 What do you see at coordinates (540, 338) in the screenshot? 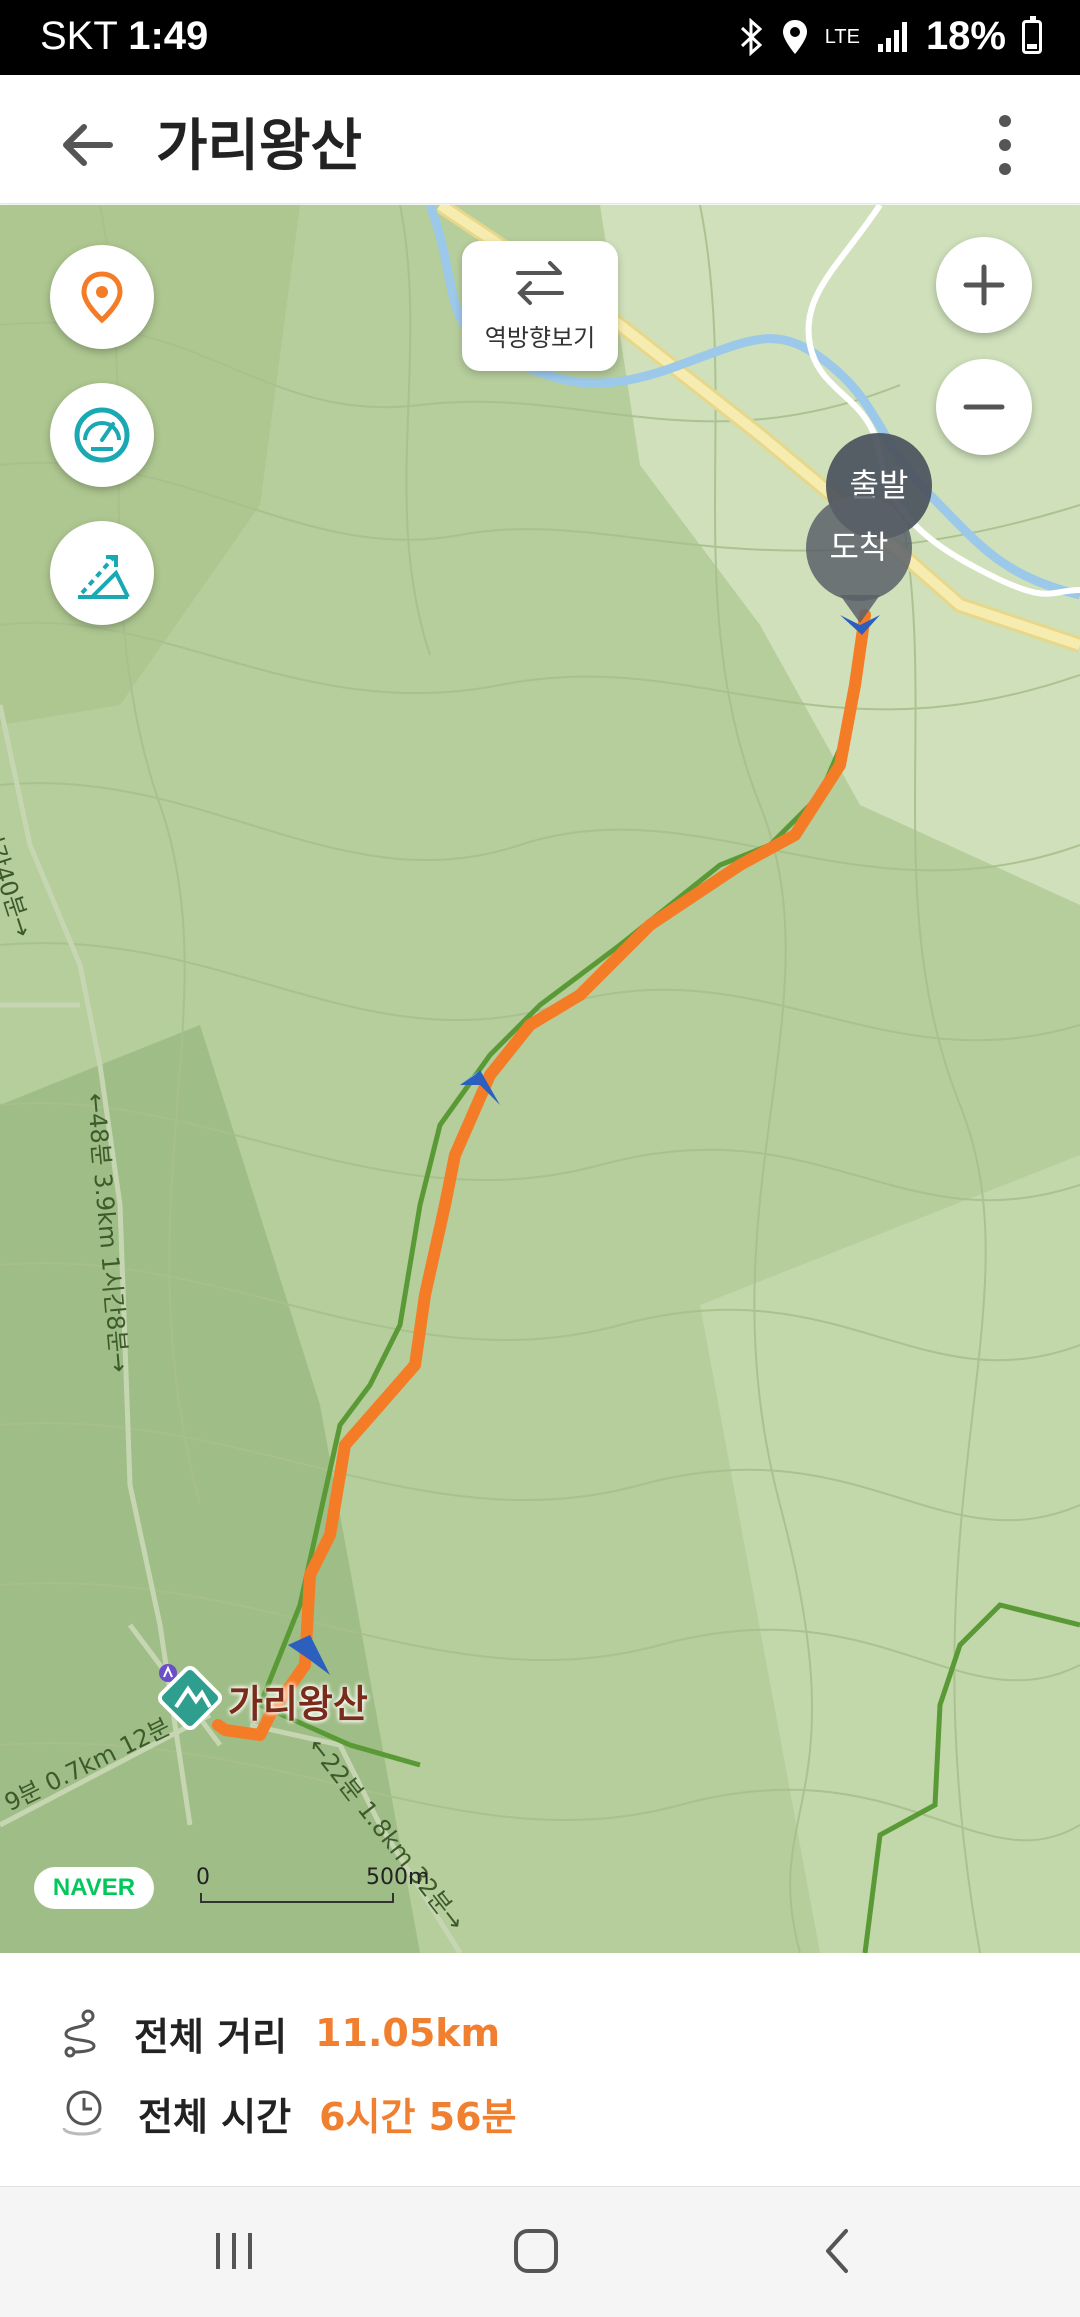
I see `reverse-direction-label: 역방향보기` at bounding box center [540, 338].